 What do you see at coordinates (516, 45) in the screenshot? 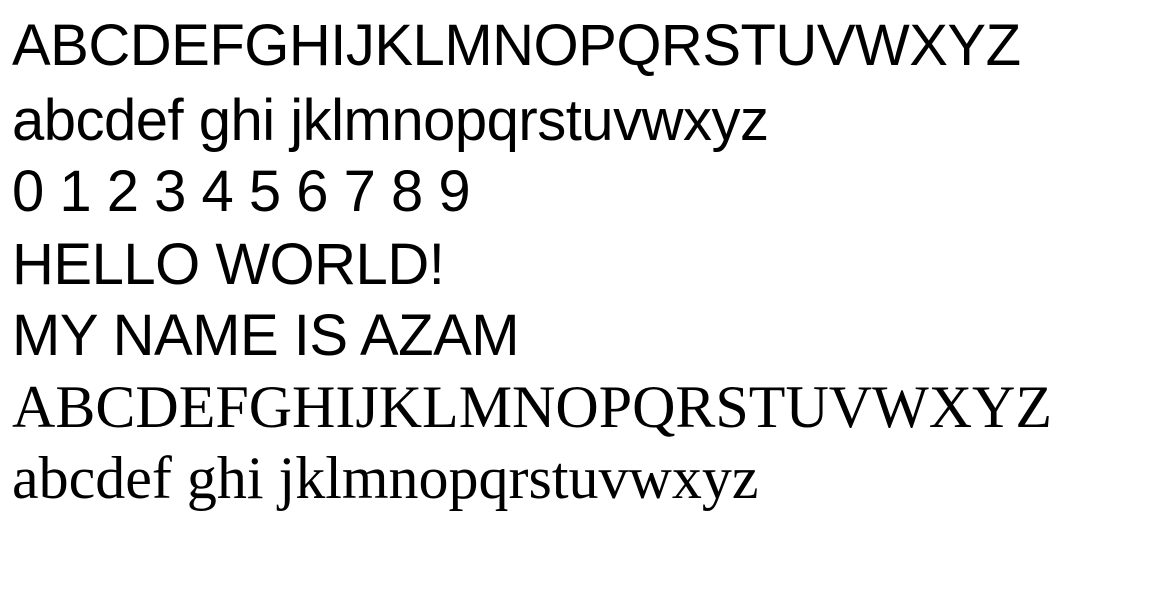
I see `uppercase-sans-line: ABCDEFGHIJKLMNOPQRSTUVWXYZ` at bounding box center [516, 45].